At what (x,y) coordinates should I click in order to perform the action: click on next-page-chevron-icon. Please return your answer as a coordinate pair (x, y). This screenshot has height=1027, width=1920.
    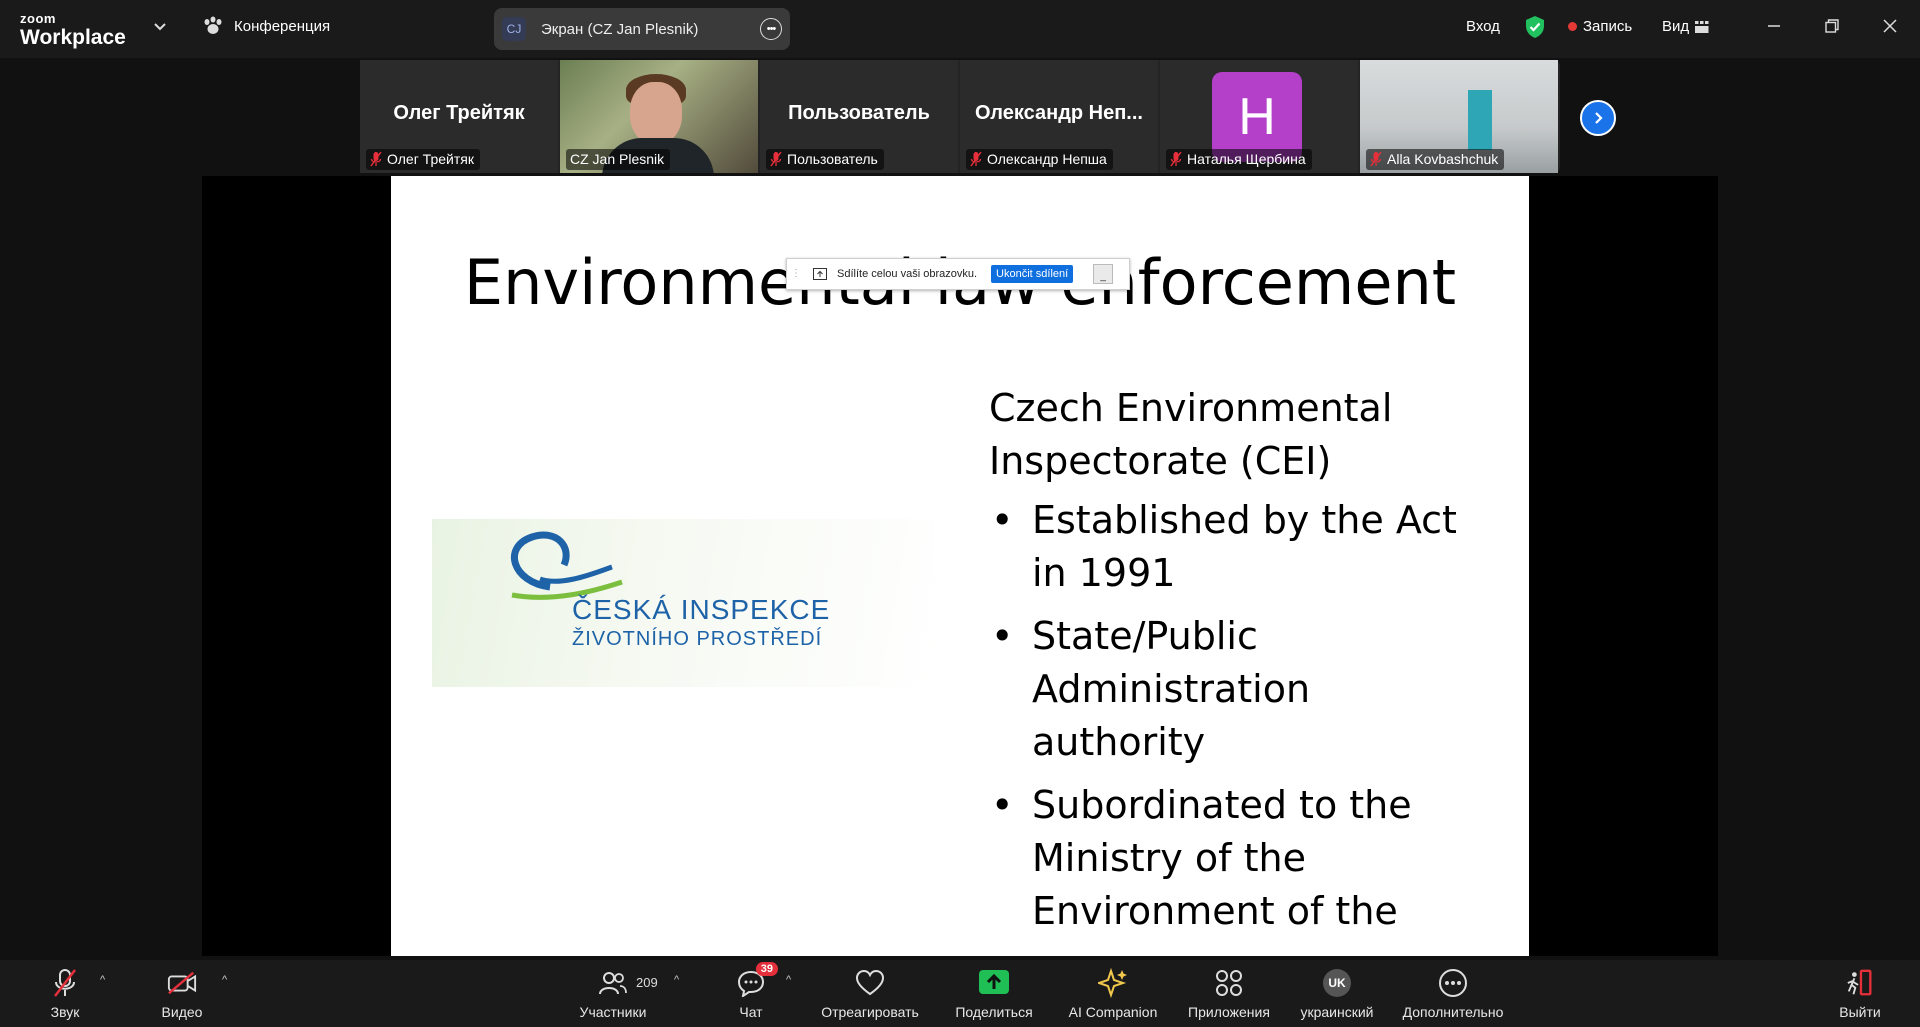
    Looking at the image, I should click on (1598, 118).